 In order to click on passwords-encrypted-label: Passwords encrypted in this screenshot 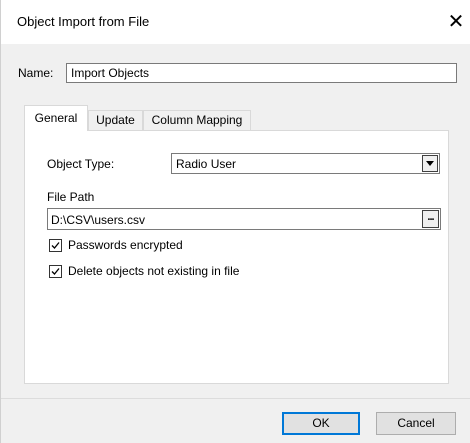, I will do `click(125, 245)`.